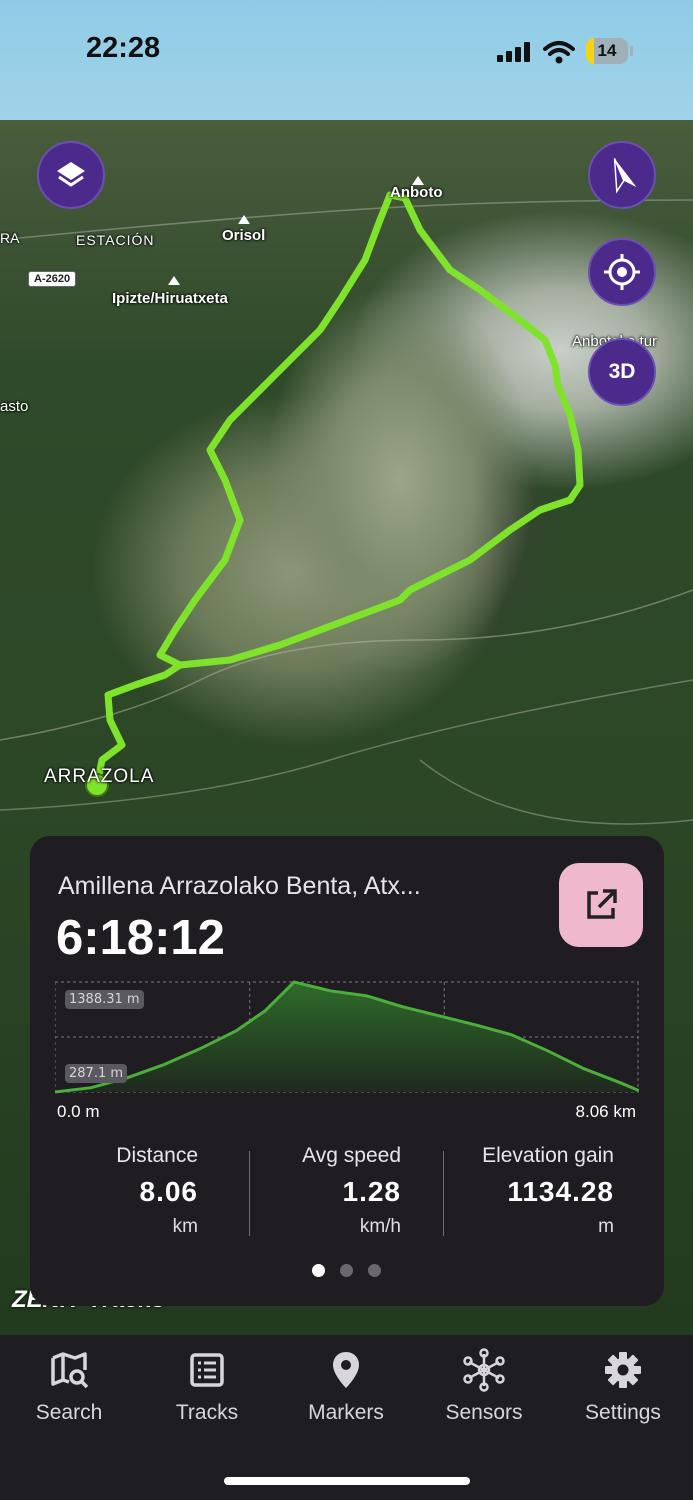 The height and width of the screenshot is (1500, 693). I want to click on x-label-end: 8.06 km, so click(605, 1111).